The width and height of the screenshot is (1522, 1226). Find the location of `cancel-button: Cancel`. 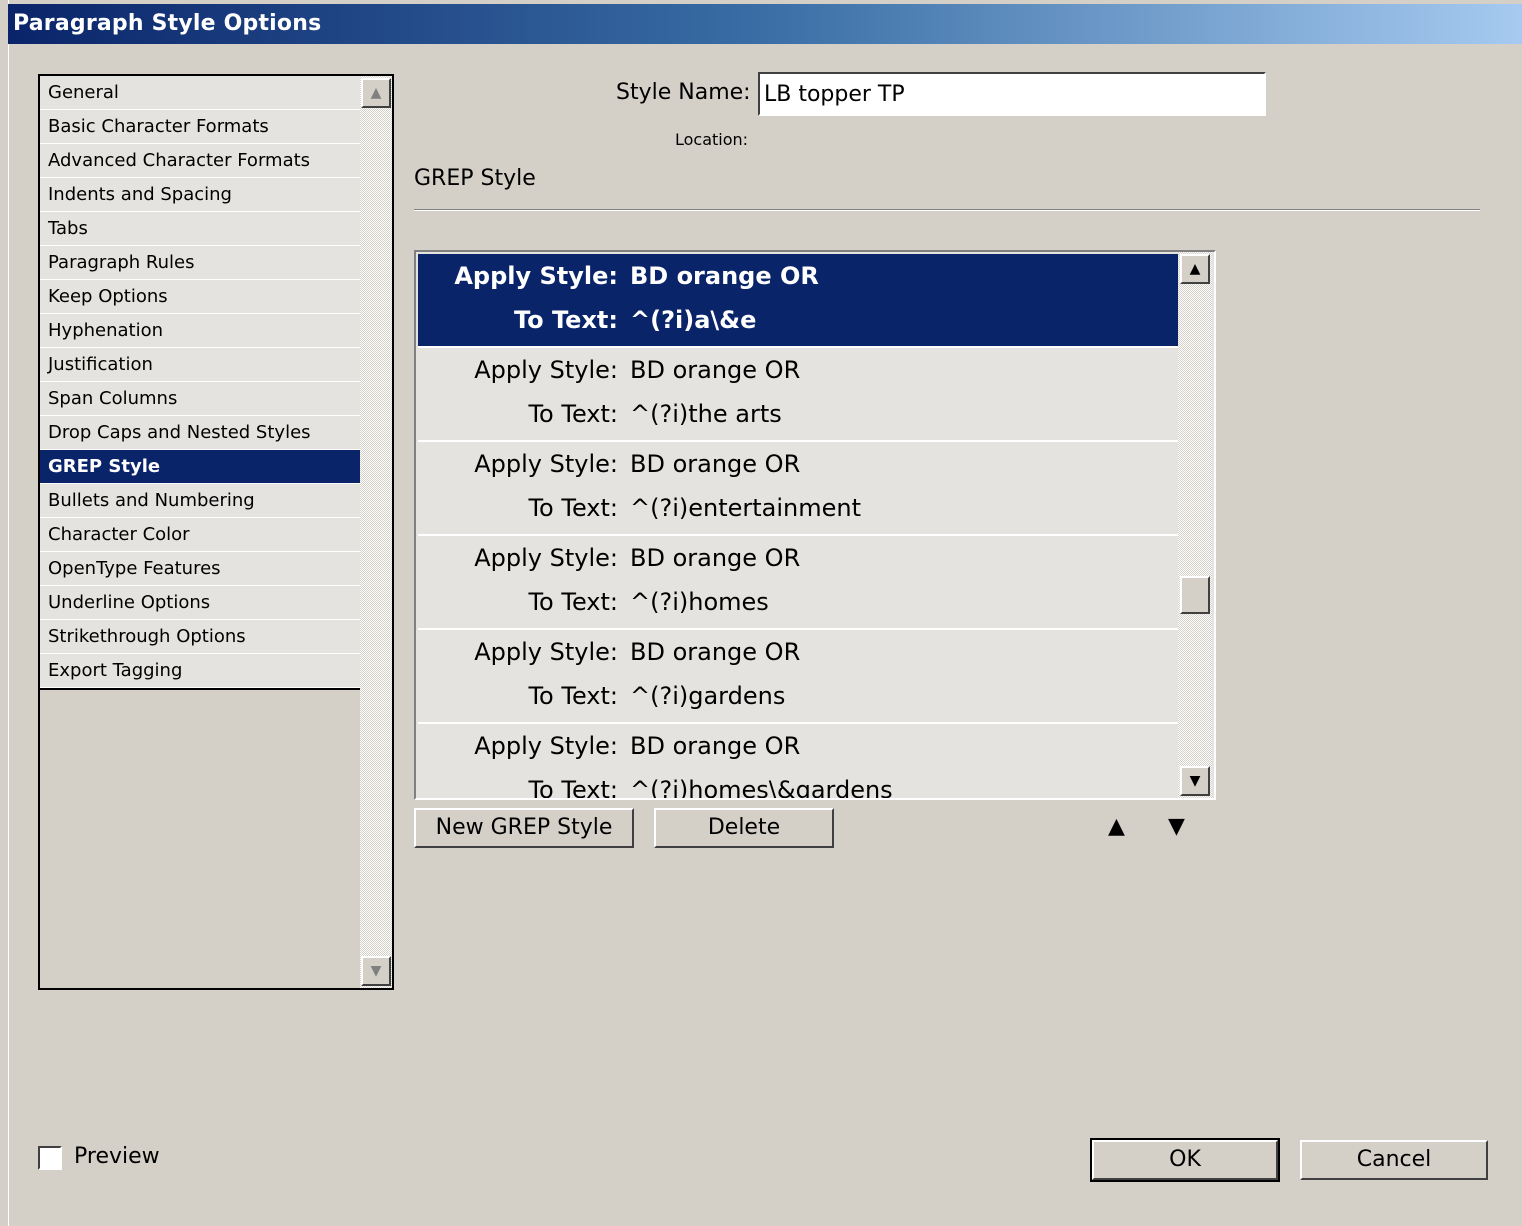

cancel-button: Cancel is located at coordinates (1394, 1160).